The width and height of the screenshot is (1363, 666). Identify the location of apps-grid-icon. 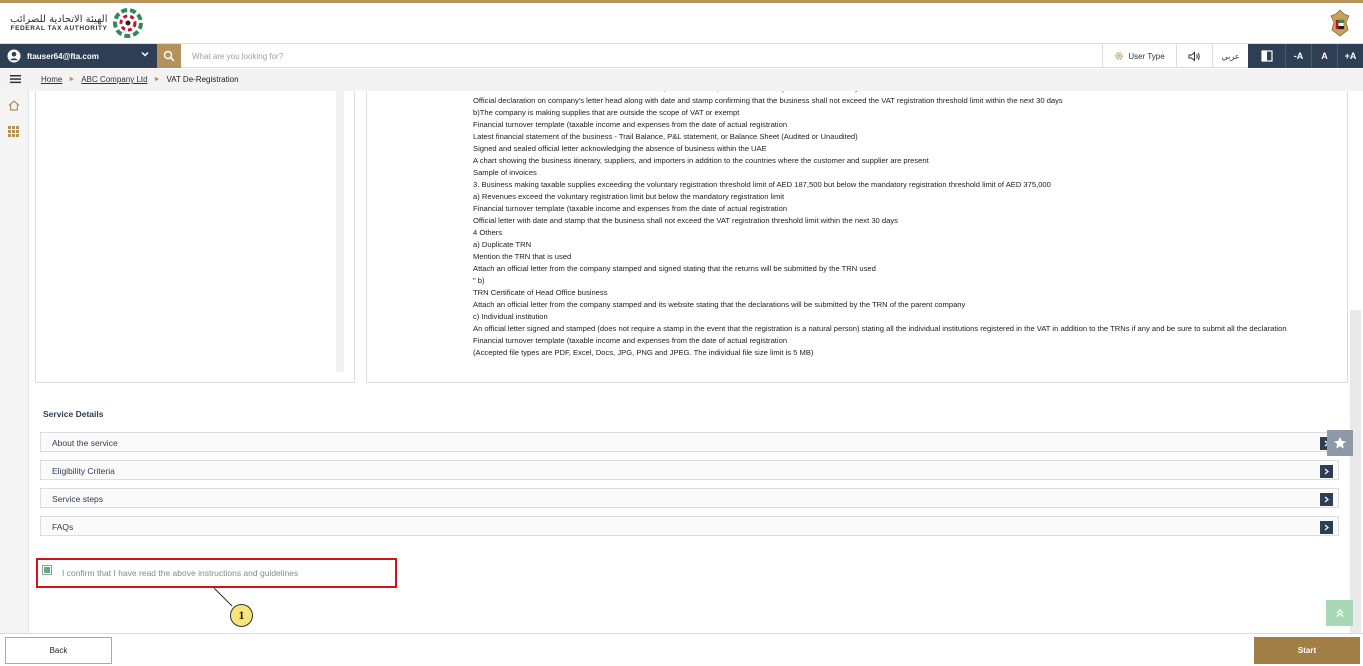
(13, 131).